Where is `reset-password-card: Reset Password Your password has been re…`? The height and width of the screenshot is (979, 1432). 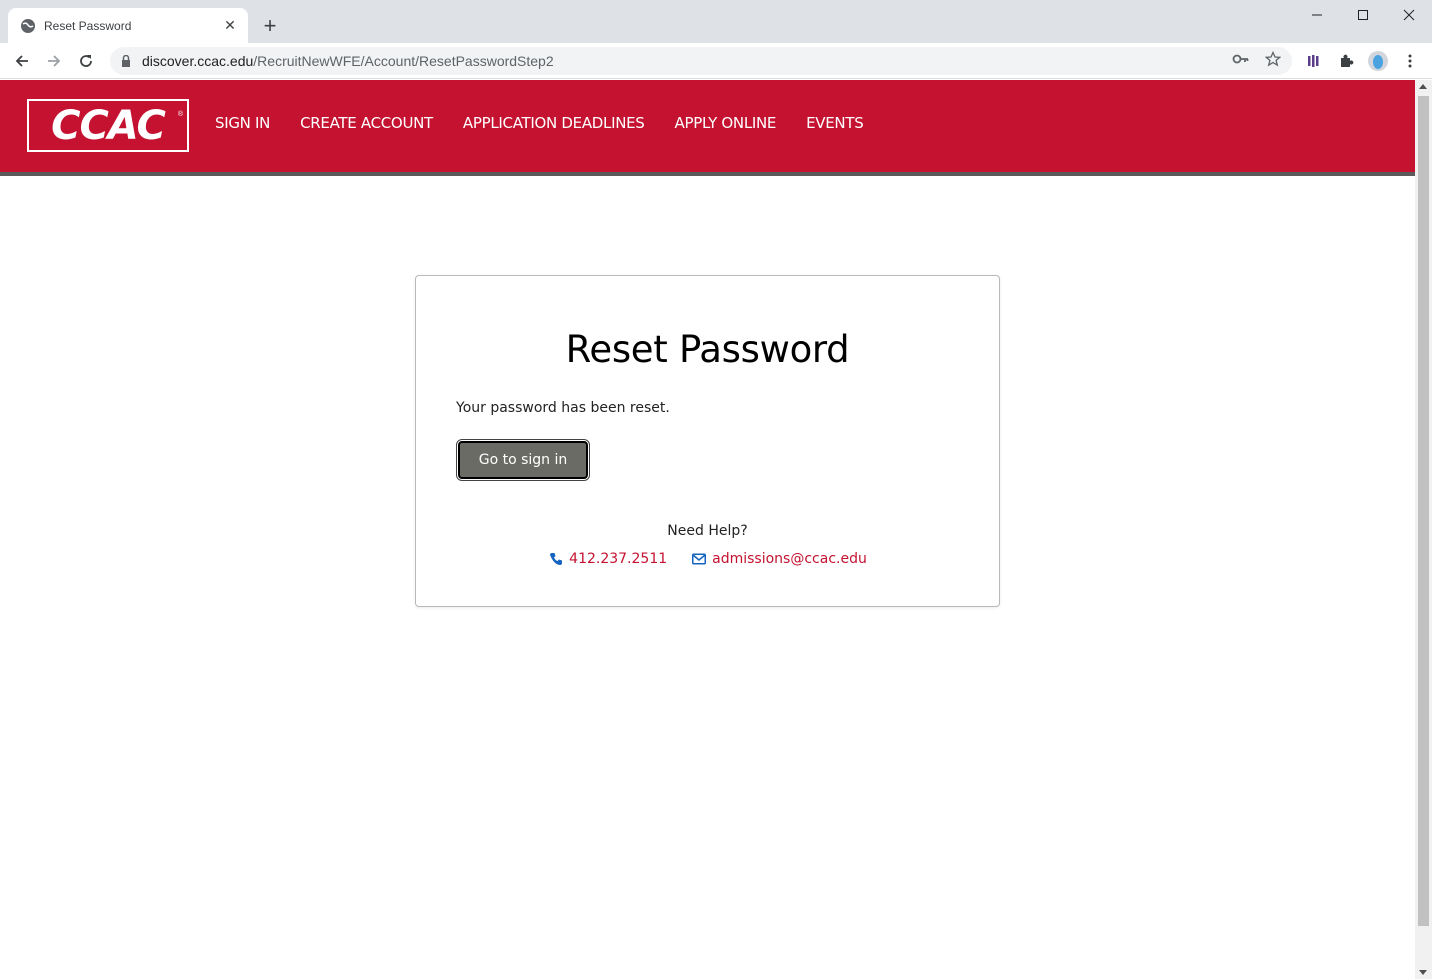 reset-password-card: Reset Password Your password has been re… is located at coordinates (707, 441).